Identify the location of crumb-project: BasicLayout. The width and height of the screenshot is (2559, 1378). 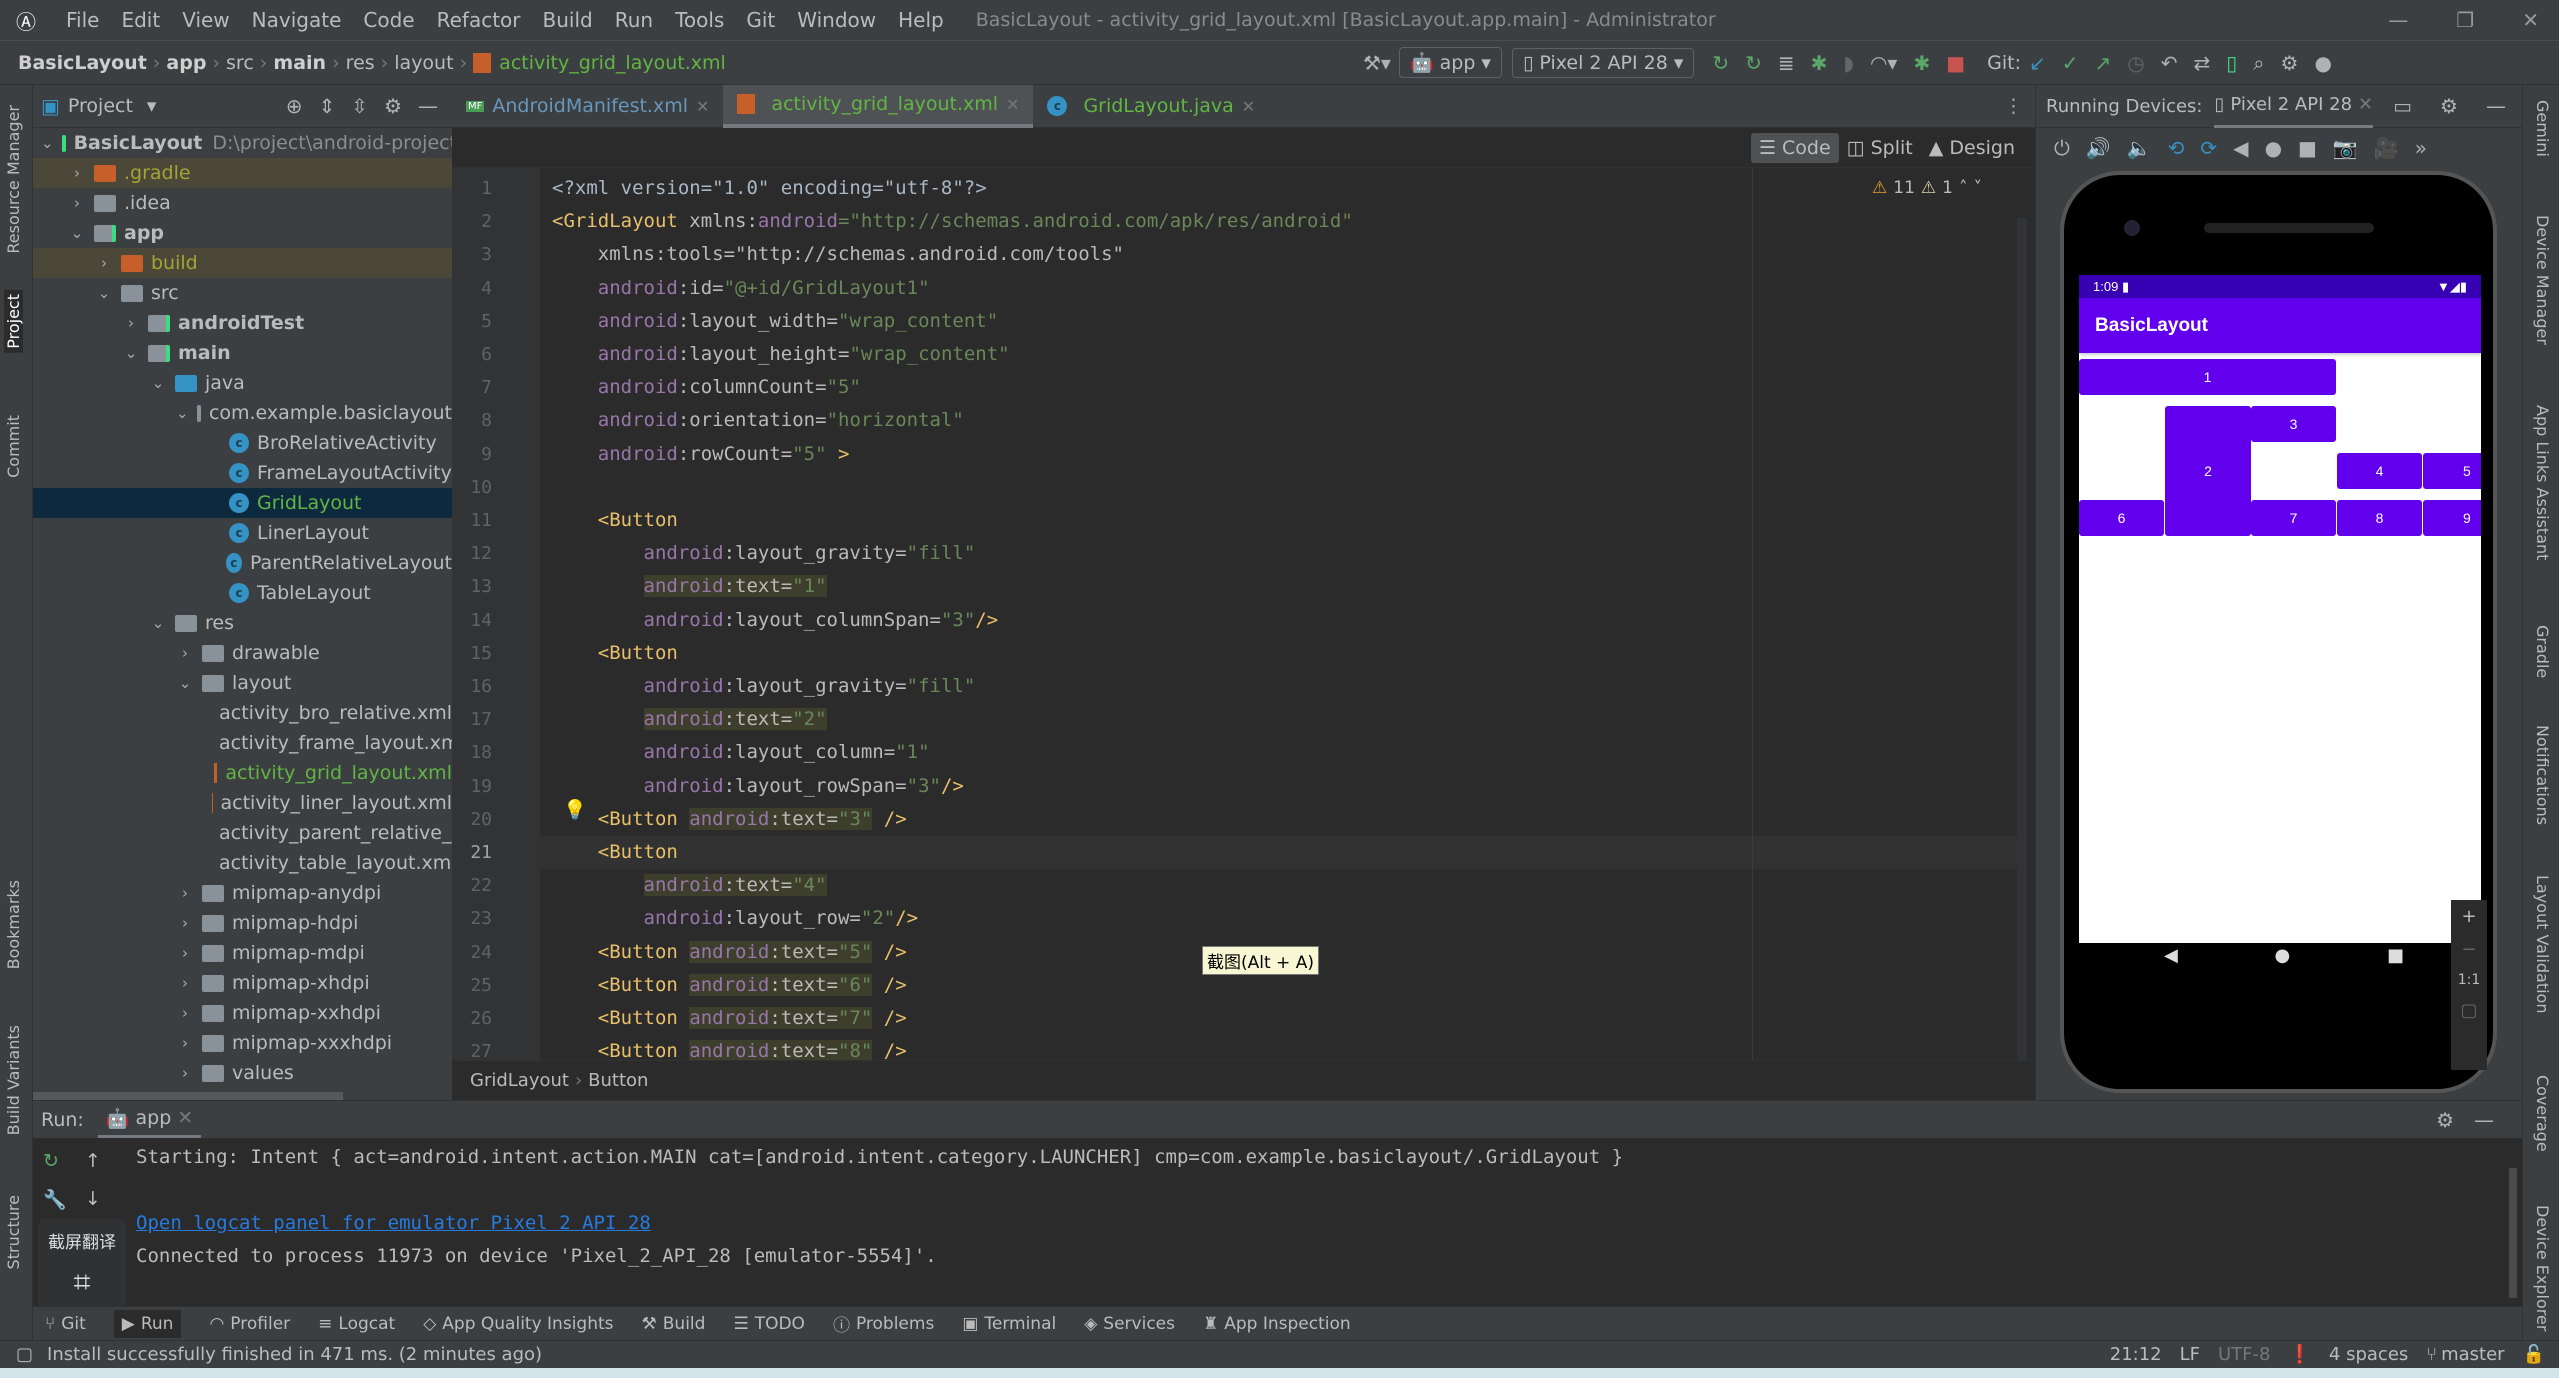
(82, 63).